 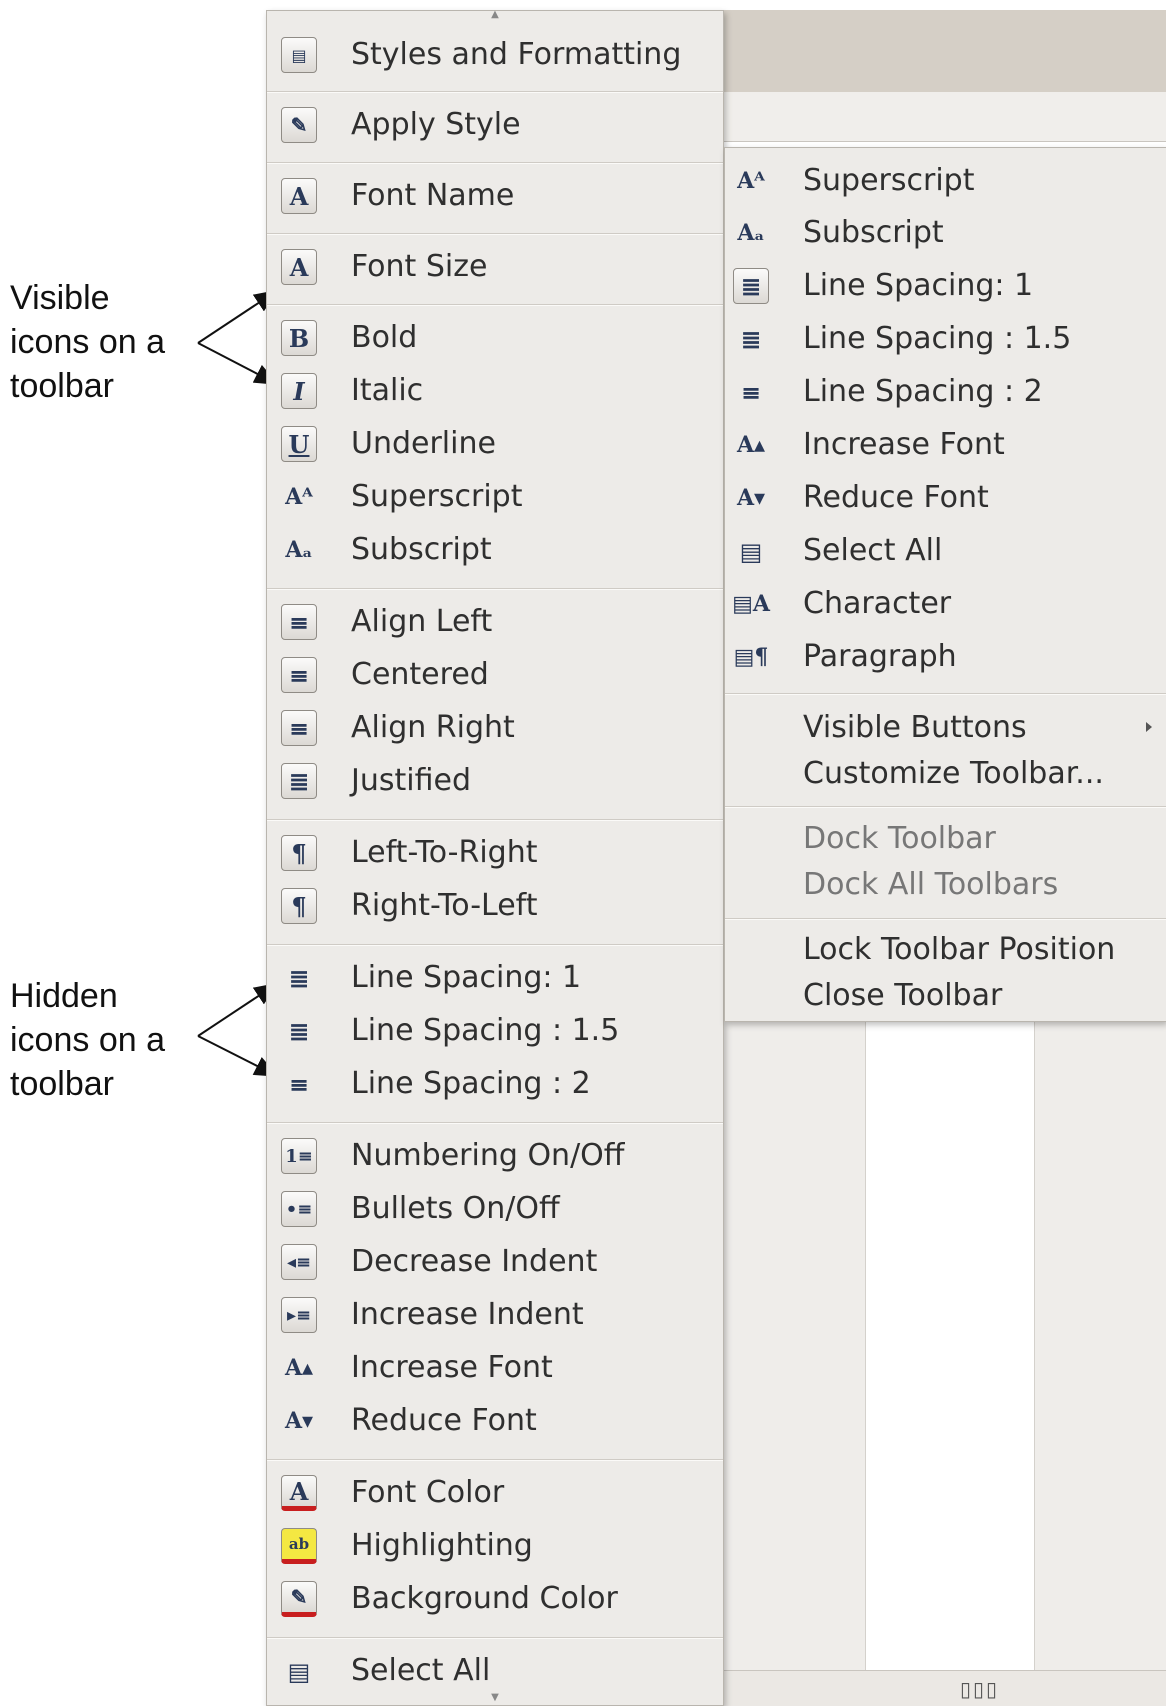 What do you see at coordinates (751, 498) in the screenshot?
I see `reduce-font-icon: A▾` at bounding box center [751, 498].